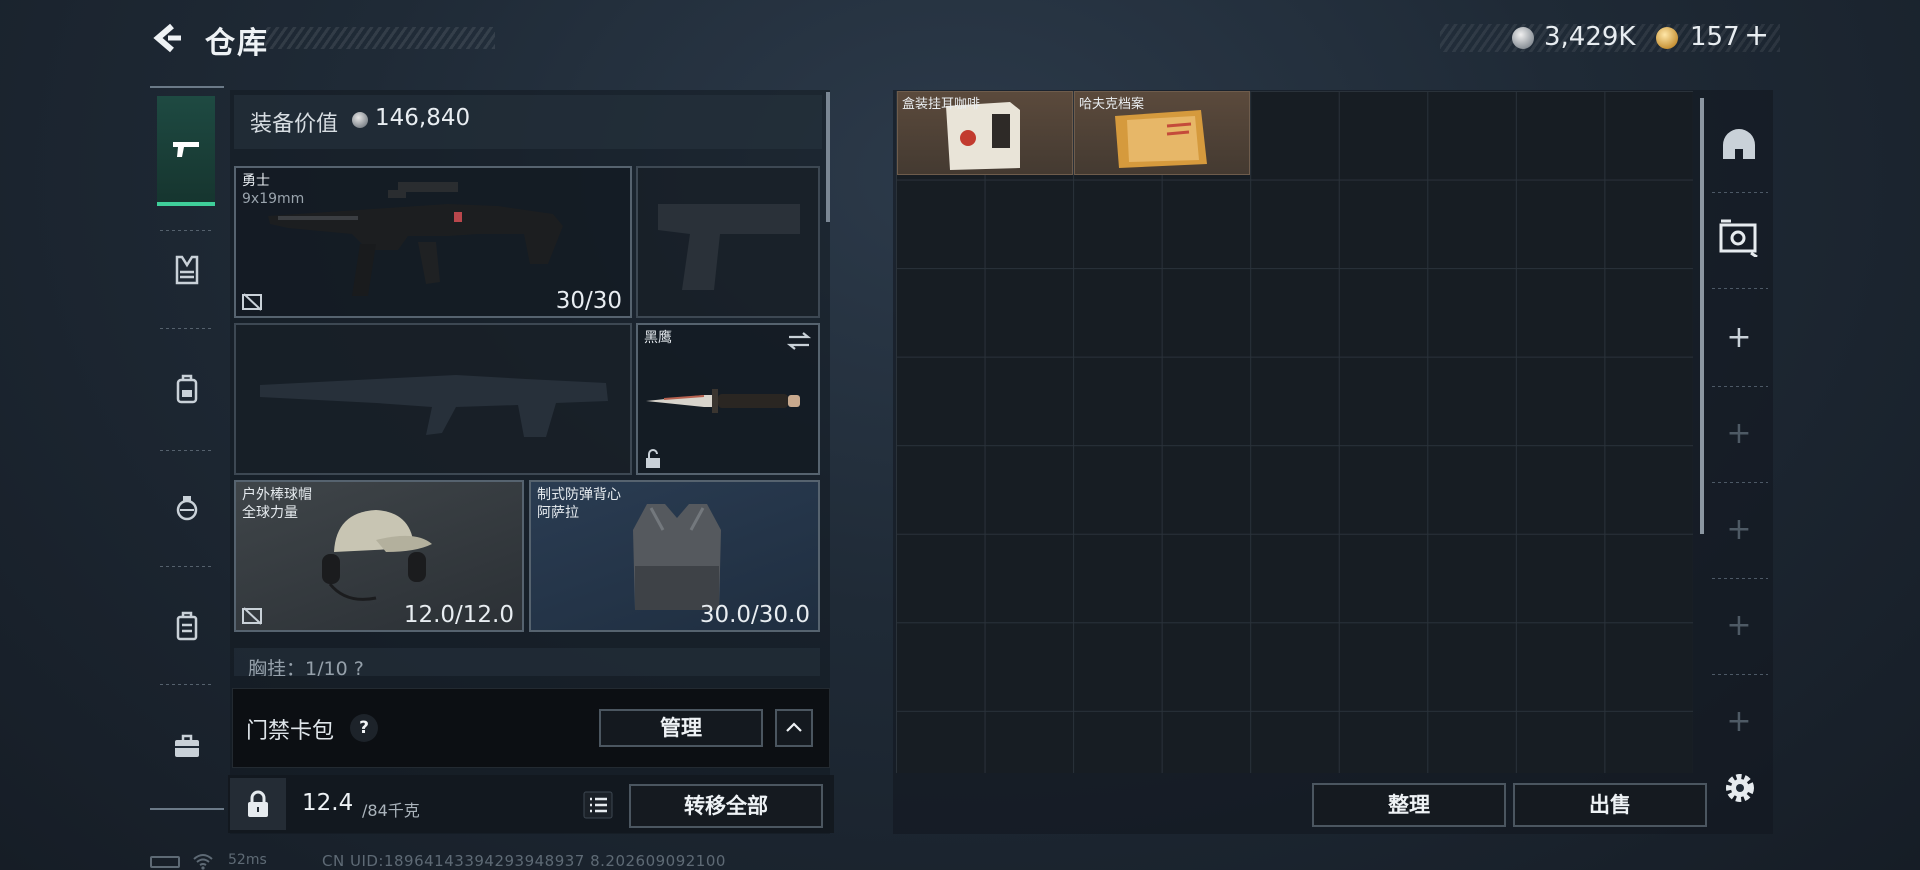 The width and height of the screenshot is (1920, 870). I want to click on equipment-value-amount: 146,840, so click(423, 118).